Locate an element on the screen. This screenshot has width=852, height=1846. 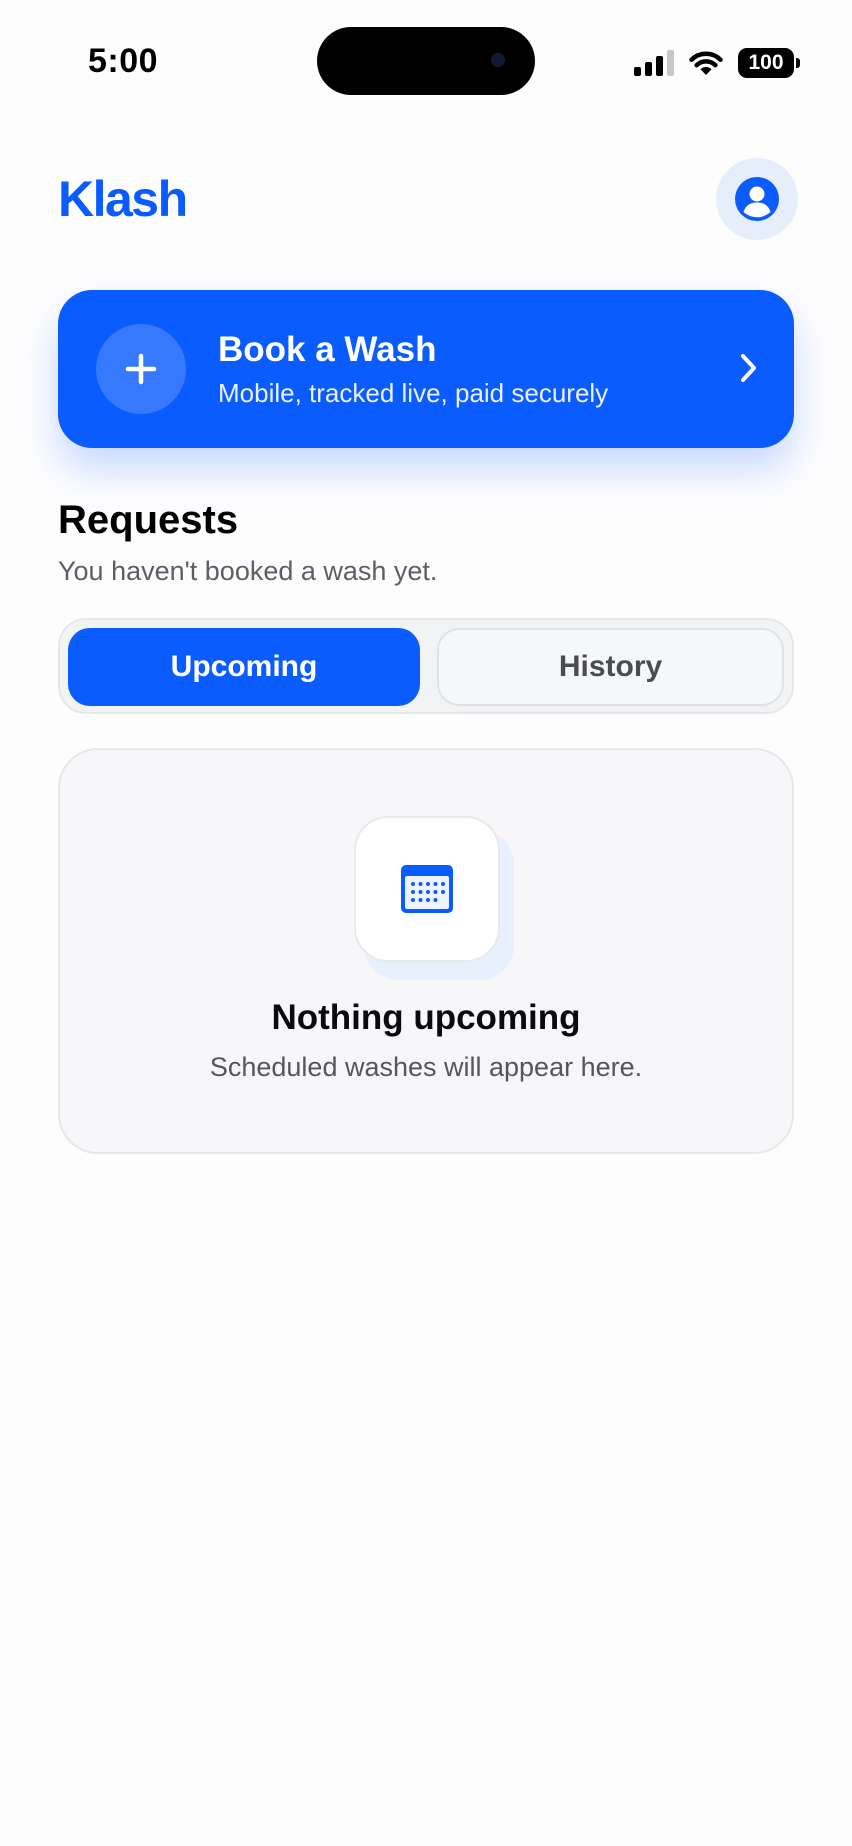
plus-icon is located at coordinates (141, 369).